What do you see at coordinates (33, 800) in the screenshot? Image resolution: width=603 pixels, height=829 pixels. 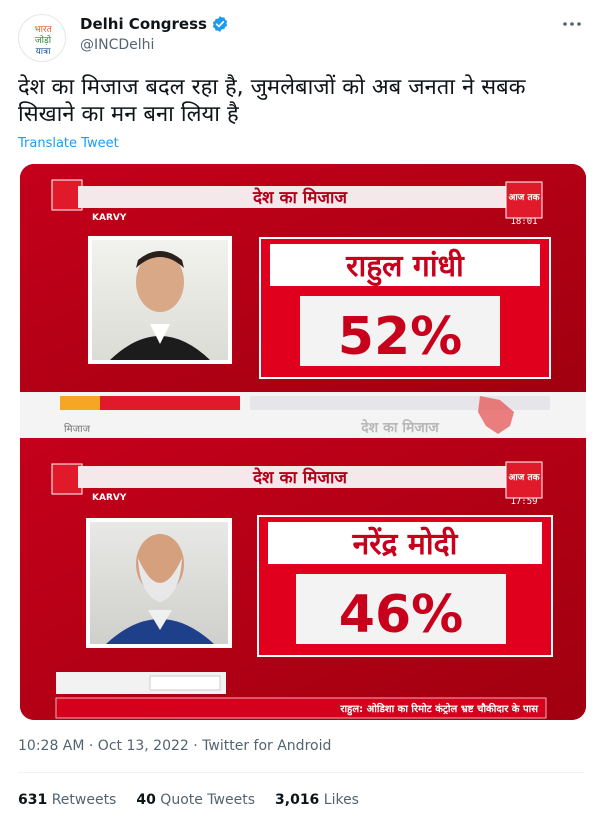 I see `retweets-count: 631` at bounding box center [33, 800].